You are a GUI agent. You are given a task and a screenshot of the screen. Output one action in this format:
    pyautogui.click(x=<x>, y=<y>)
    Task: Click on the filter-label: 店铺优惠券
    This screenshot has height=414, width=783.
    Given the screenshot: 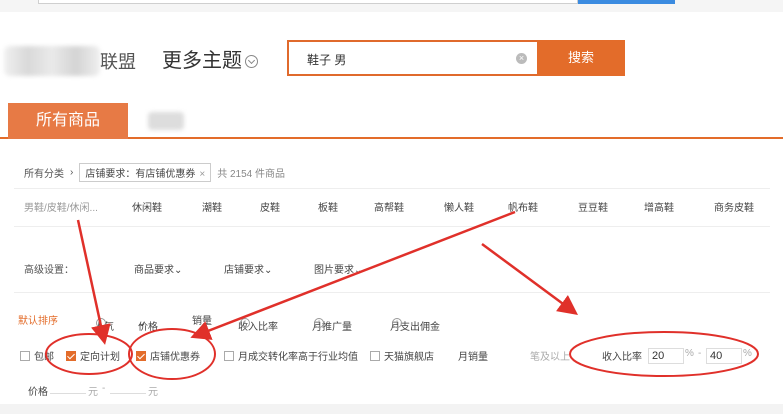 What is the action you would take?
    pyautogui.click(x=175, y=357)
    